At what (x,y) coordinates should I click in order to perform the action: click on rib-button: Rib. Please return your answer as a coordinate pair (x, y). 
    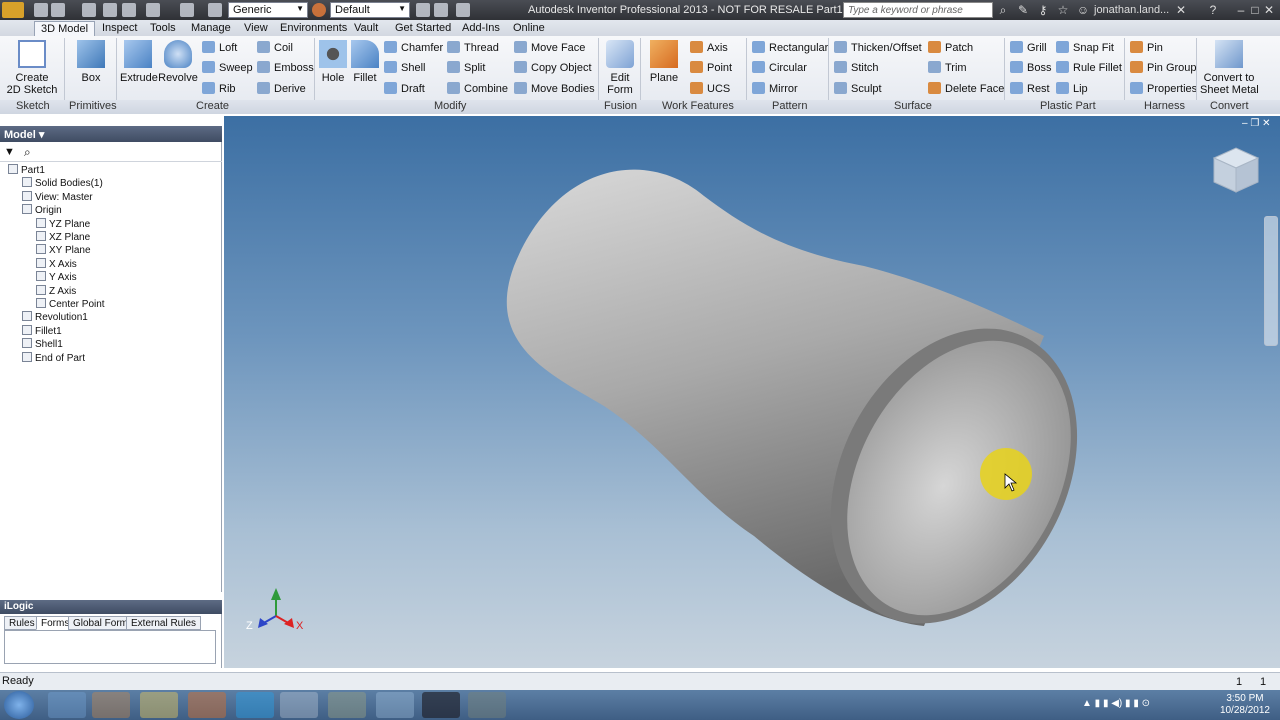
    Looking at the image, I should click on (219, 89).